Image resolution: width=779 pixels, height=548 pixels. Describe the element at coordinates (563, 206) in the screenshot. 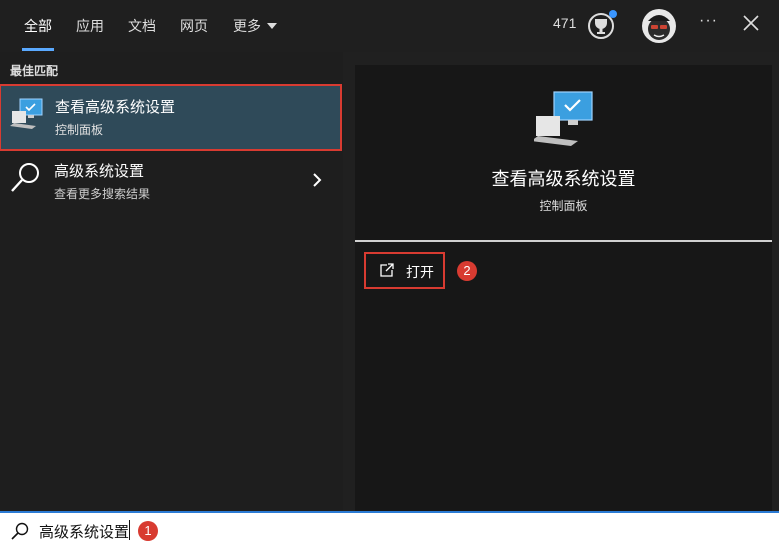

I see `detail-subtitle: 控制面板` at that location.